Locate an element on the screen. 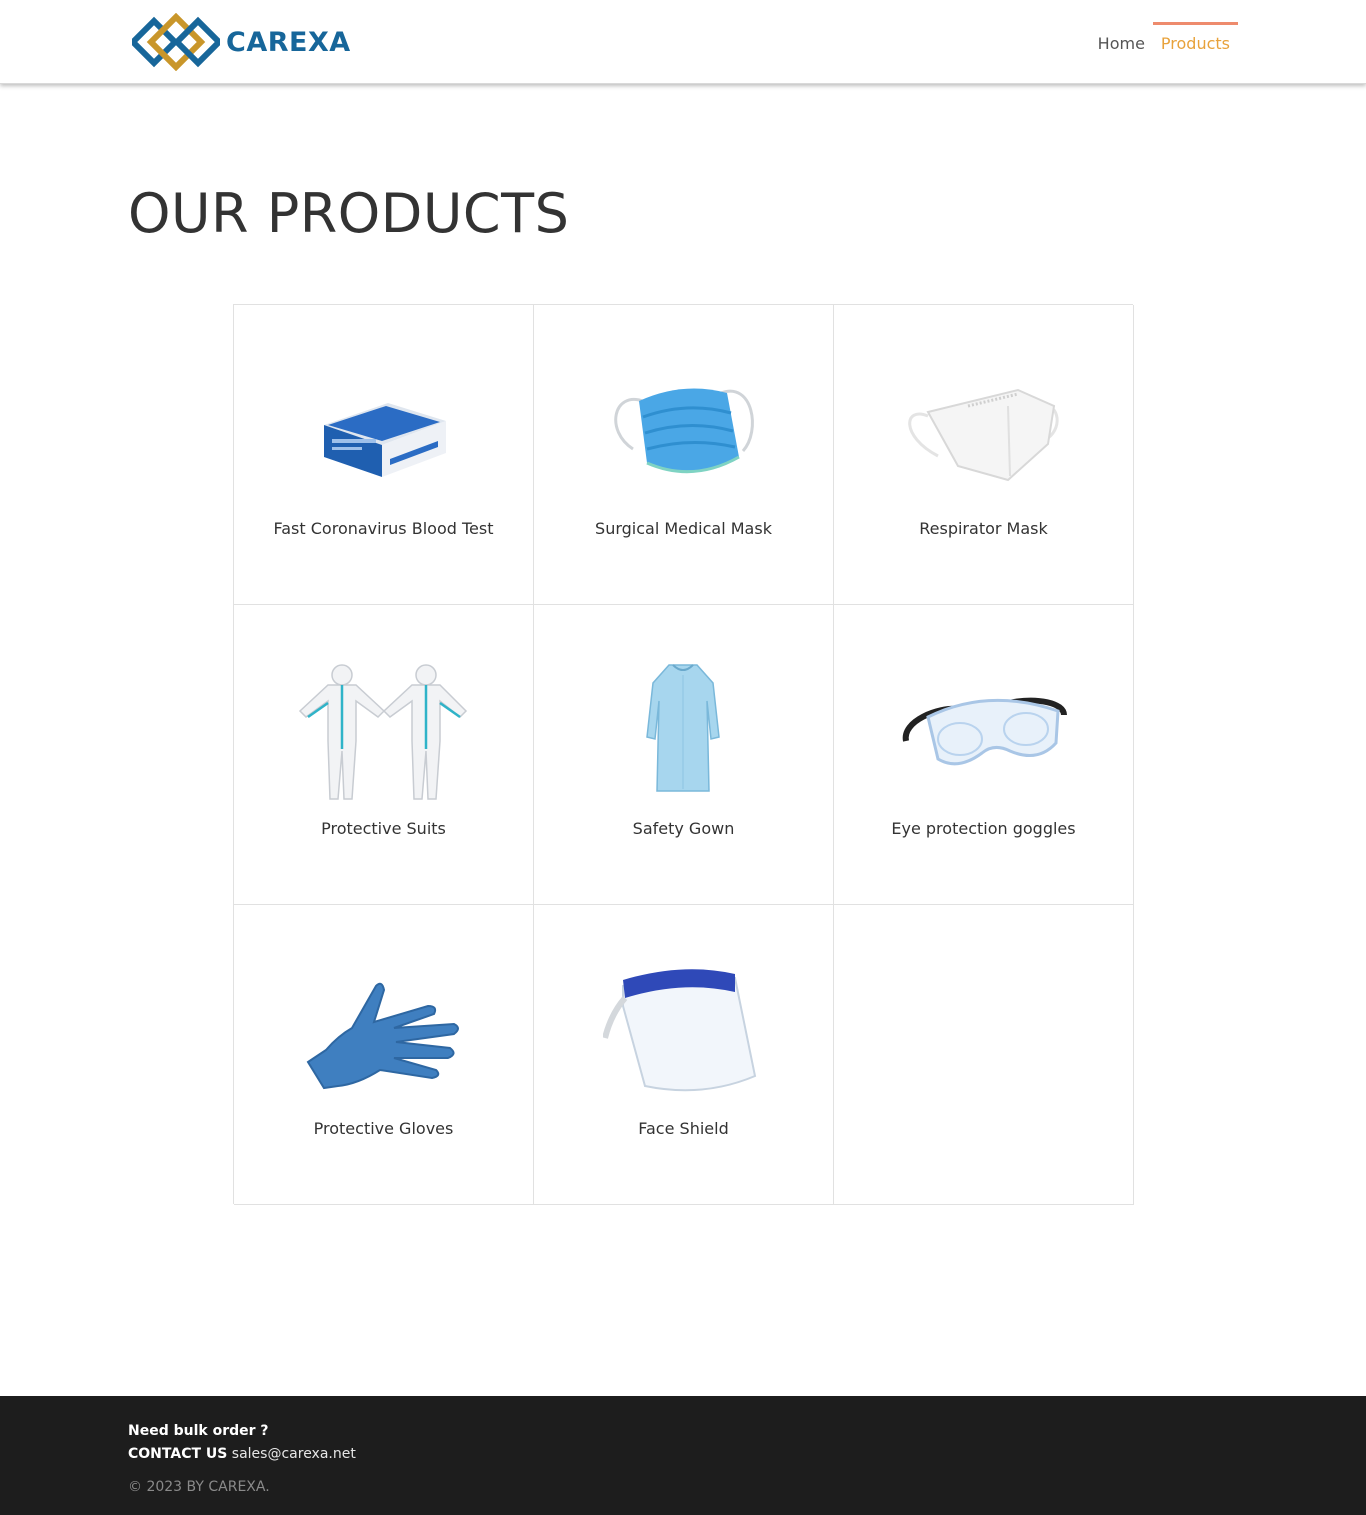  product-name: Respirator Mask is located at coordinates (983, 528).